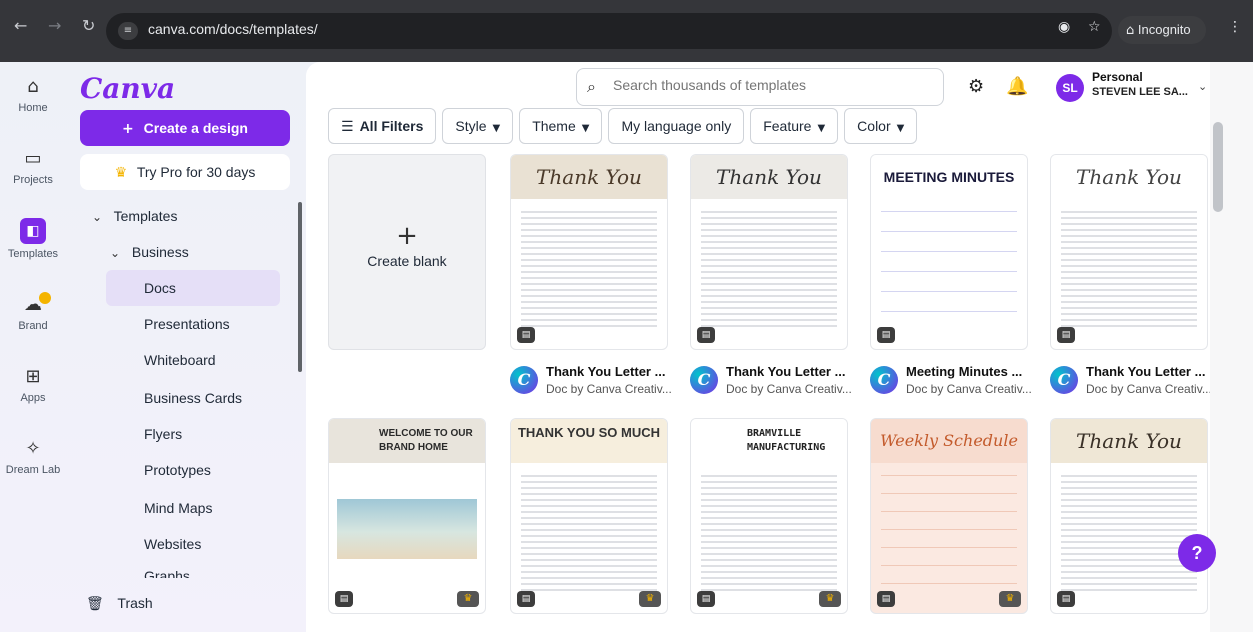  I want to click on template-thumbnail: WELCOME TO OUR BRAND HOME ▤ ♛, so click(407, 516).